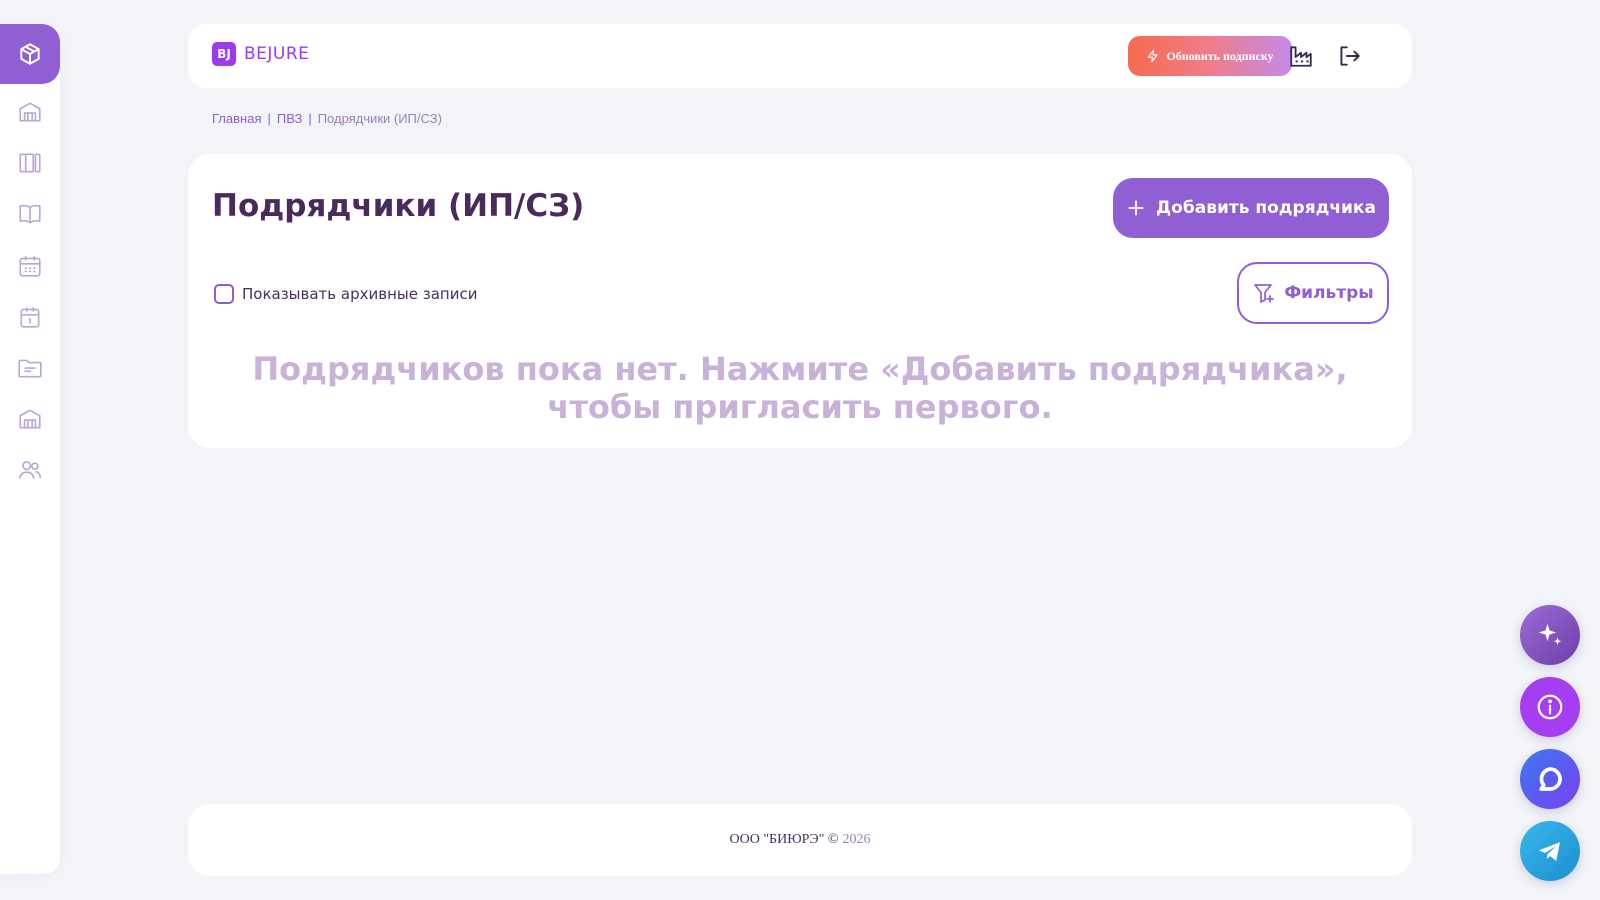 This screenshot has width=1600, height=900. I want to click on show-archived-toggle: Показывать архивные записи, so click(345, 294).